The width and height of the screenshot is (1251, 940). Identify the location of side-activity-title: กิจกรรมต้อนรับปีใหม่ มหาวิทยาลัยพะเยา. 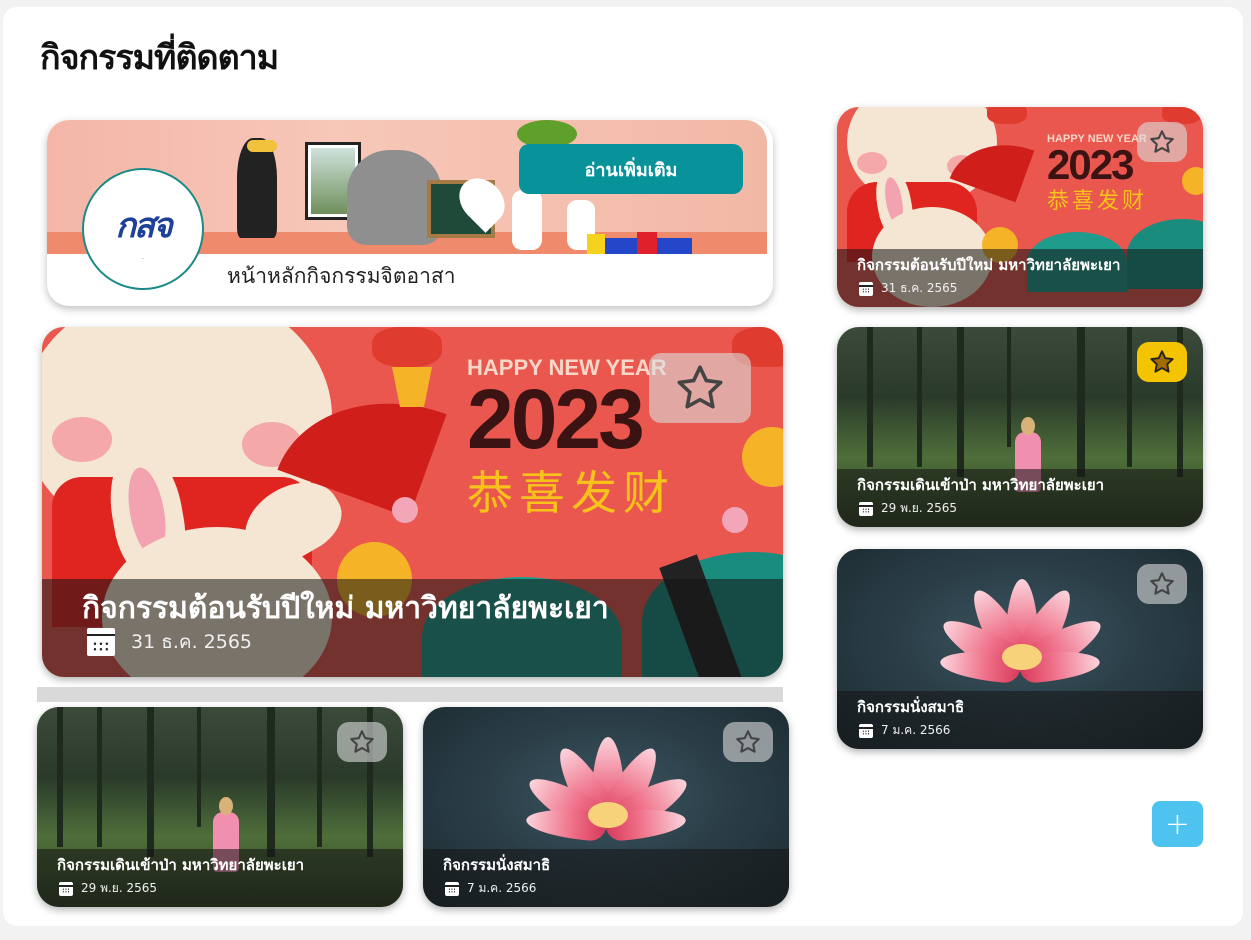
(989, 265).